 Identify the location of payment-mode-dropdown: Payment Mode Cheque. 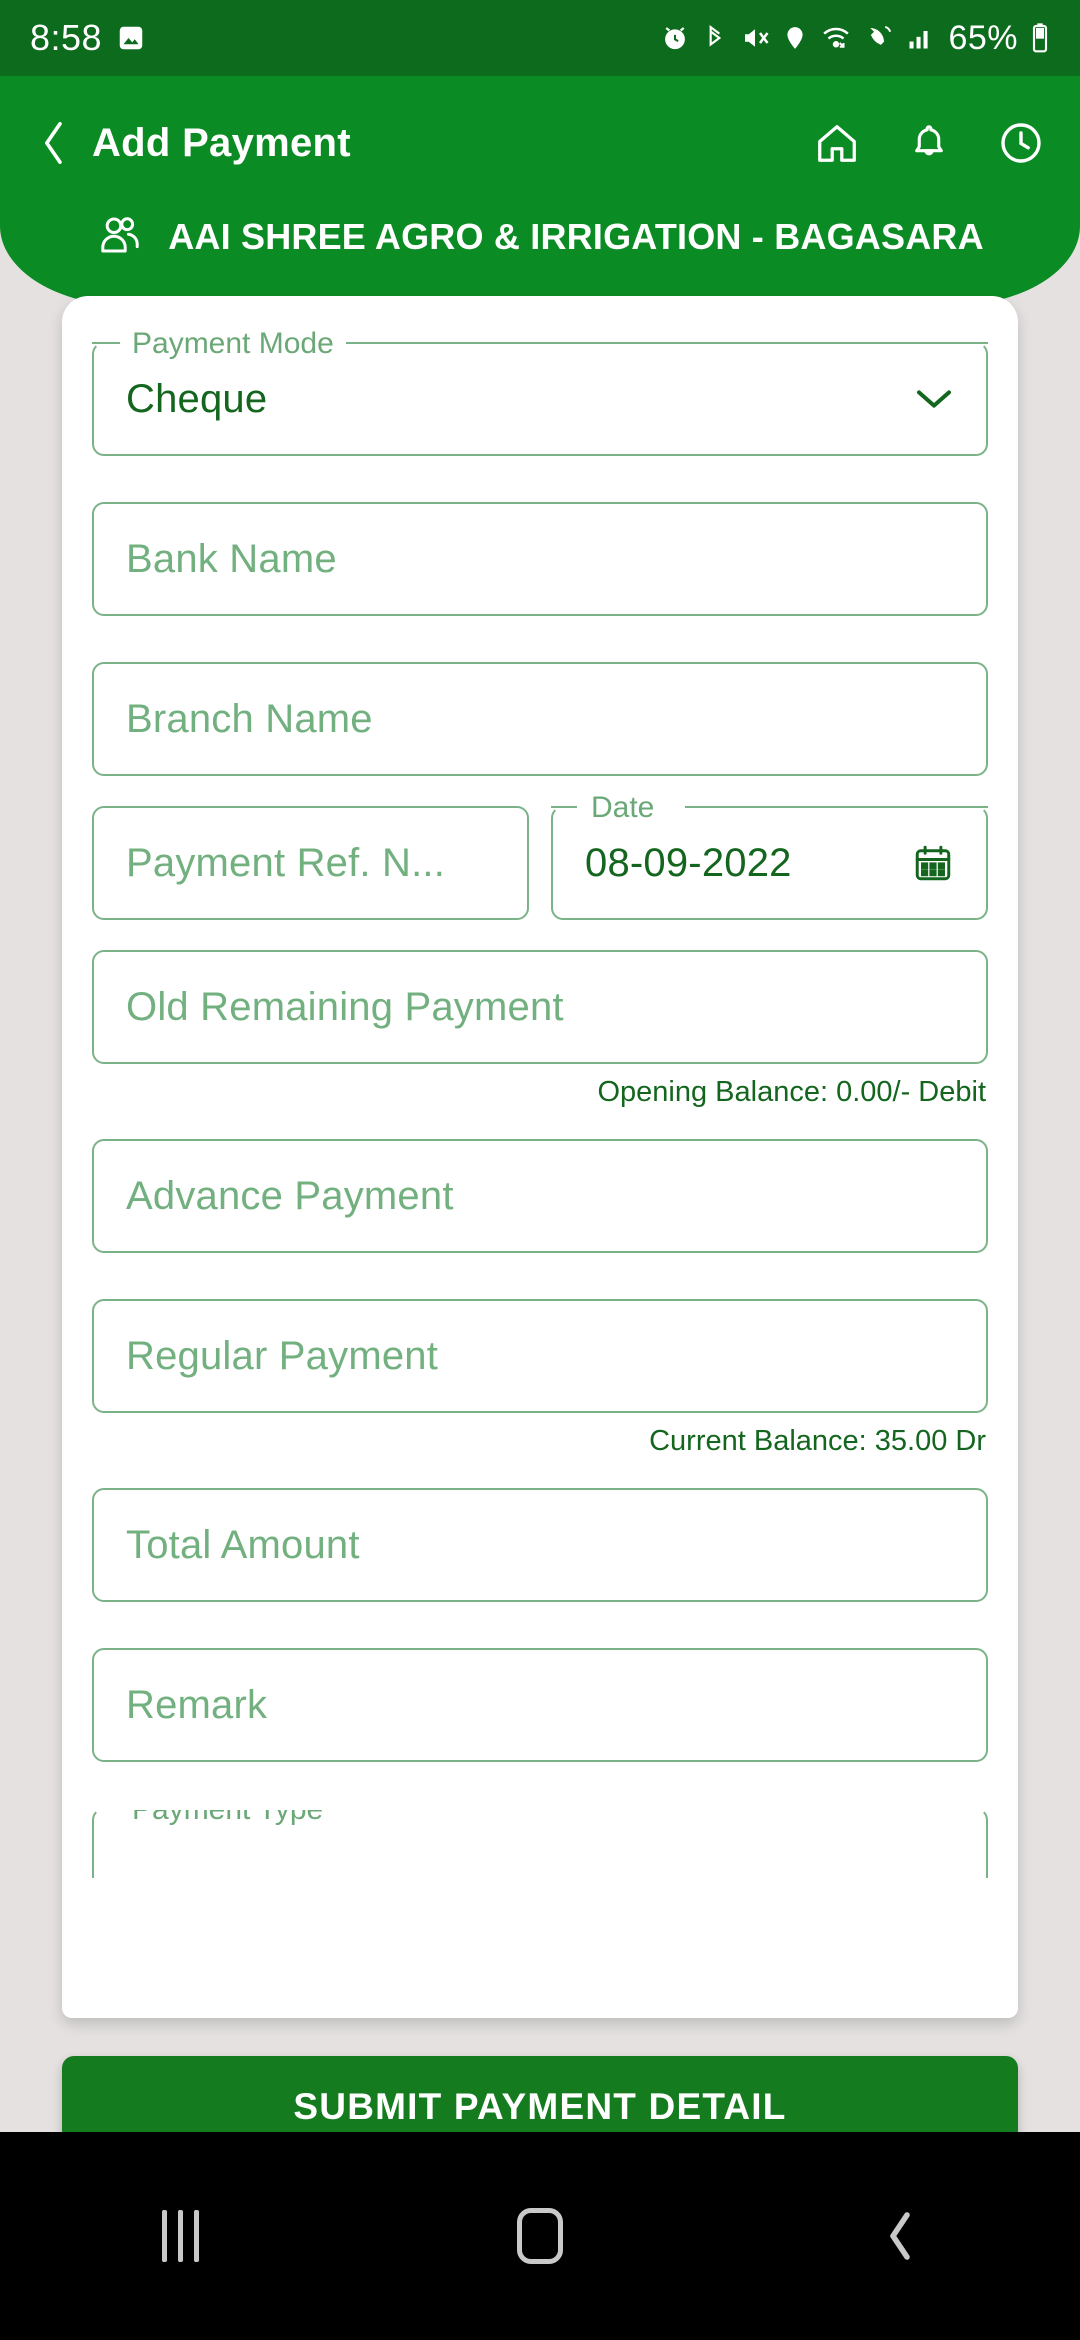
(540, 391).